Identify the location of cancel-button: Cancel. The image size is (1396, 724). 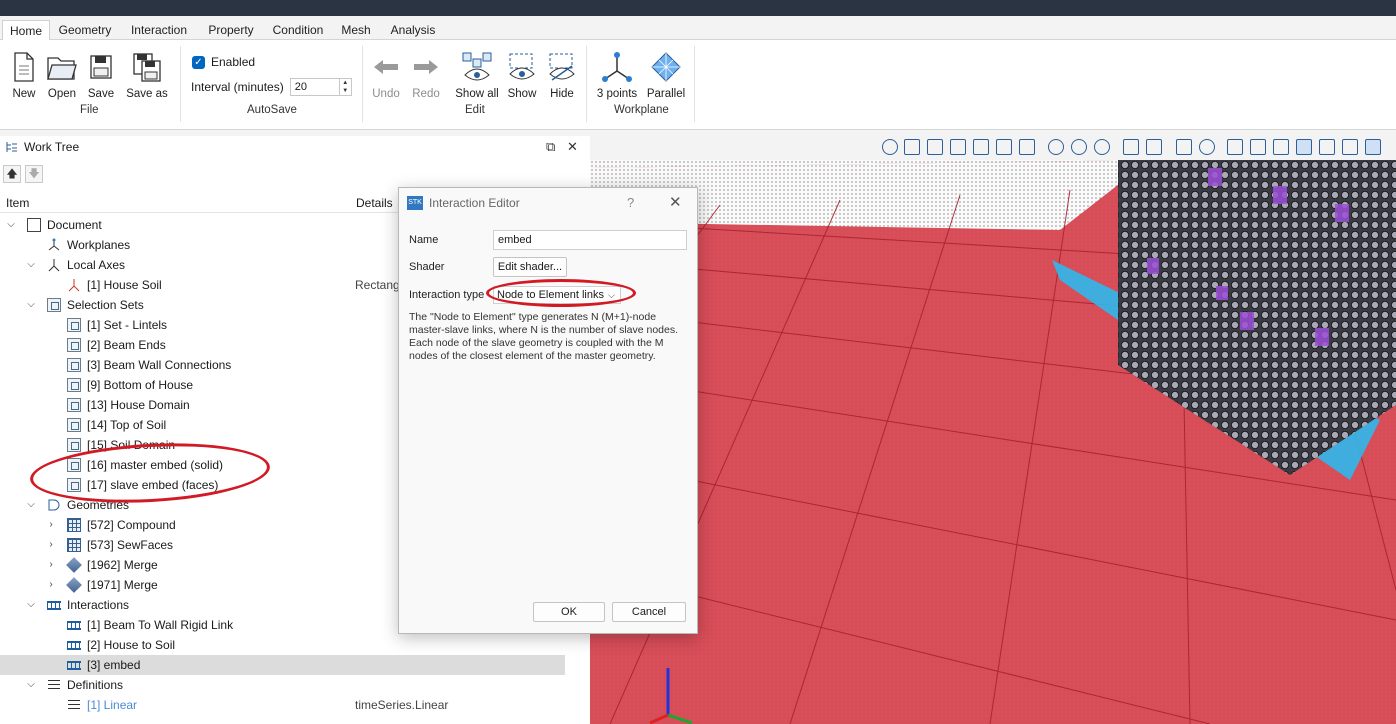
(649, 612).